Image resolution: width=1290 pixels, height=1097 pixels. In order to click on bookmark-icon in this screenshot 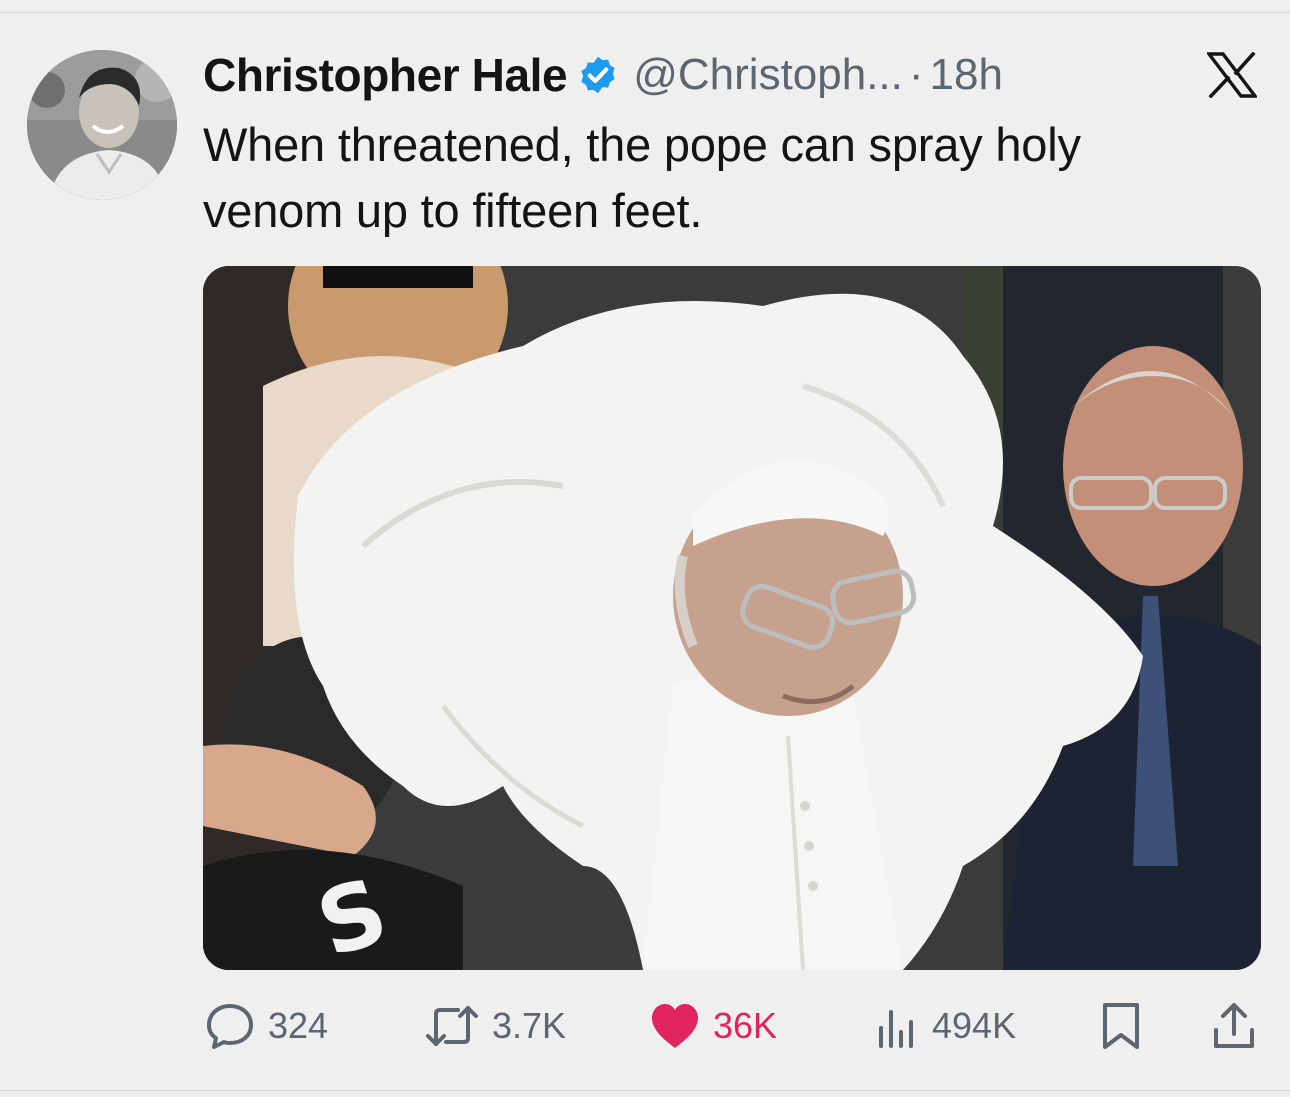, I will do `click(1121, 1026)`.